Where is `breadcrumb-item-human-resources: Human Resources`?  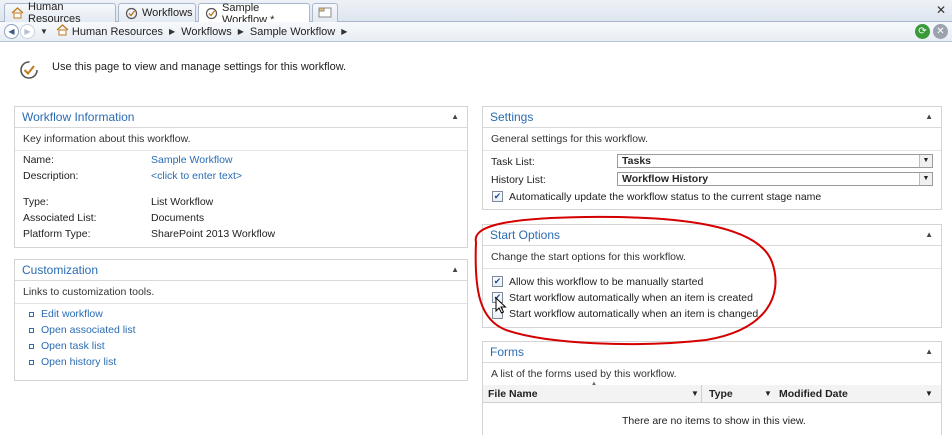 breadcrumb-item-human-resources: Human Resources is located at coordinates (117, 32).